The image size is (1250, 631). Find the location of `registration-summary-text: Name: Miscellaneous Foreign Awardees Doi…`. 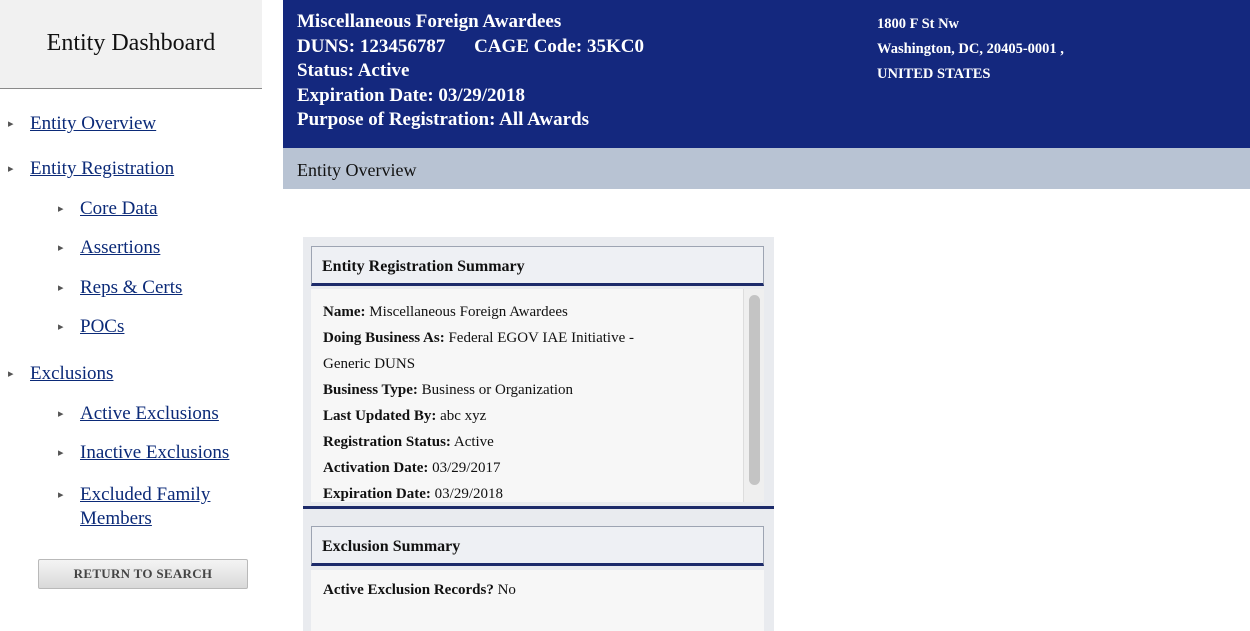

registration-summary-text: Name: Miscellaneous Foreign Awardees Doi… is located at coordinates (523, 400).